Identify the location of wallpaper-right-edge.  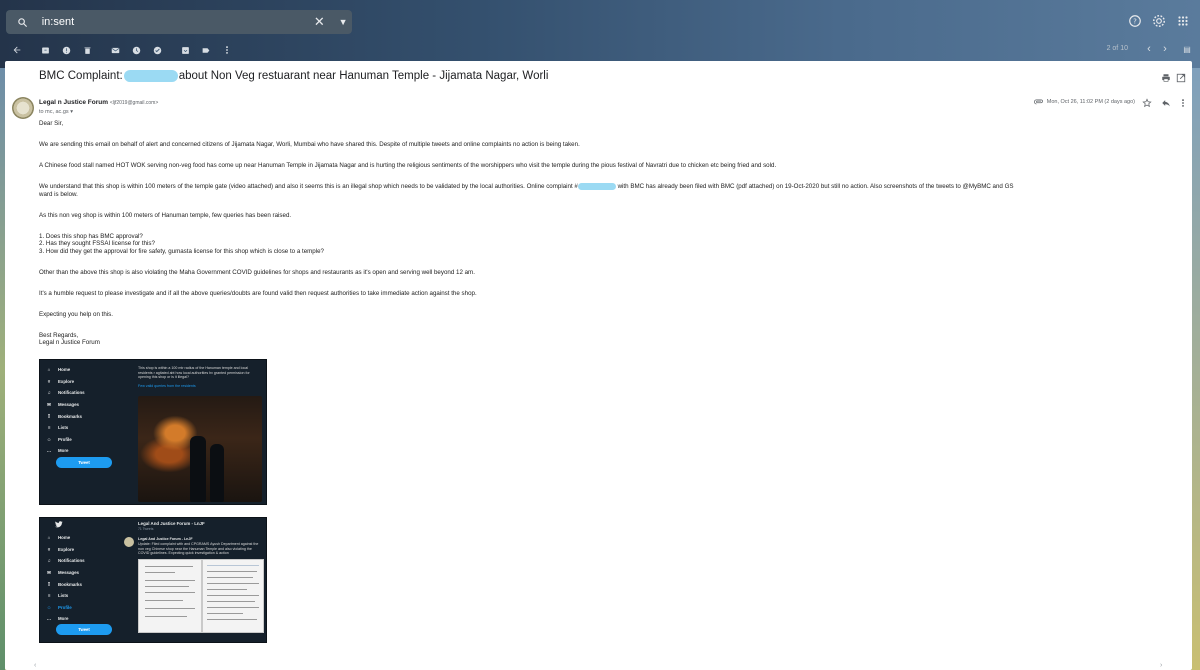
(1196, 369).